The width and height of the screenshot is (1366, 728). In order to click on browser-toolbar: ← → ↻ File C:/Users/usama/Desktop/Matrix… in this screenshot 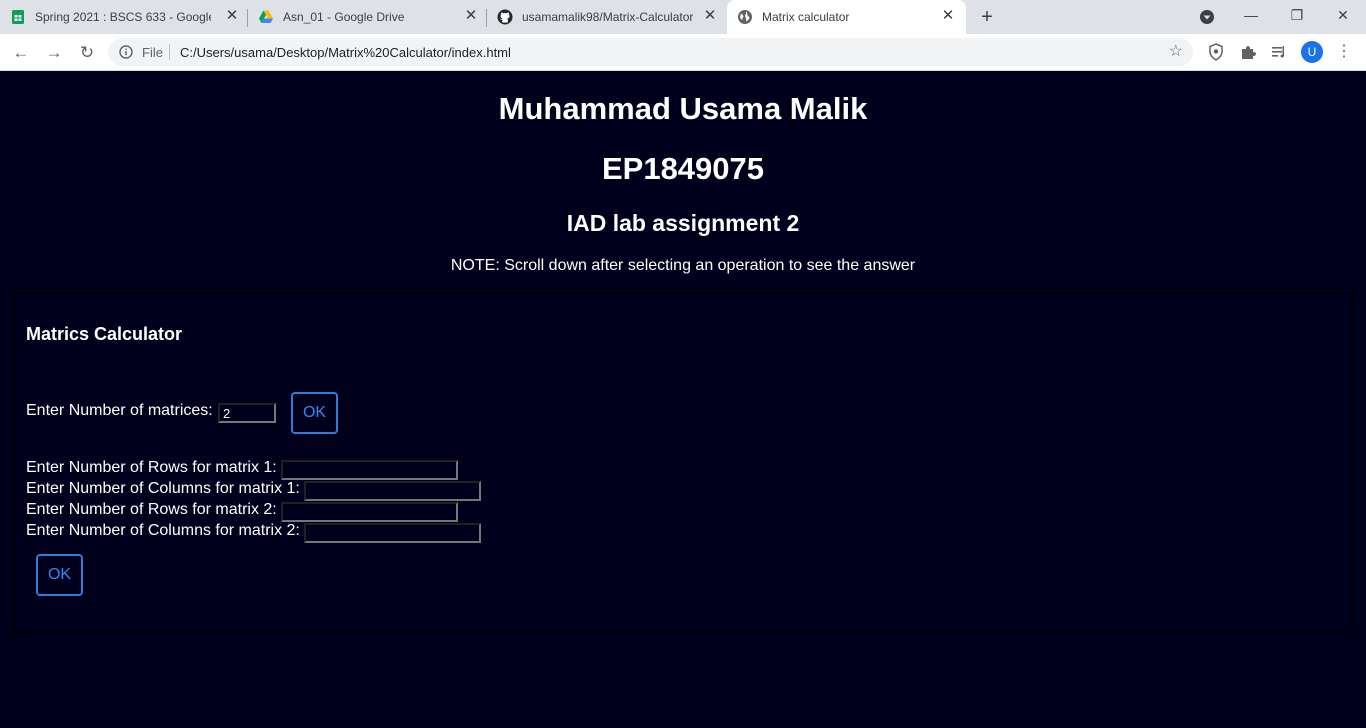, I will do `click(683, 52)`.